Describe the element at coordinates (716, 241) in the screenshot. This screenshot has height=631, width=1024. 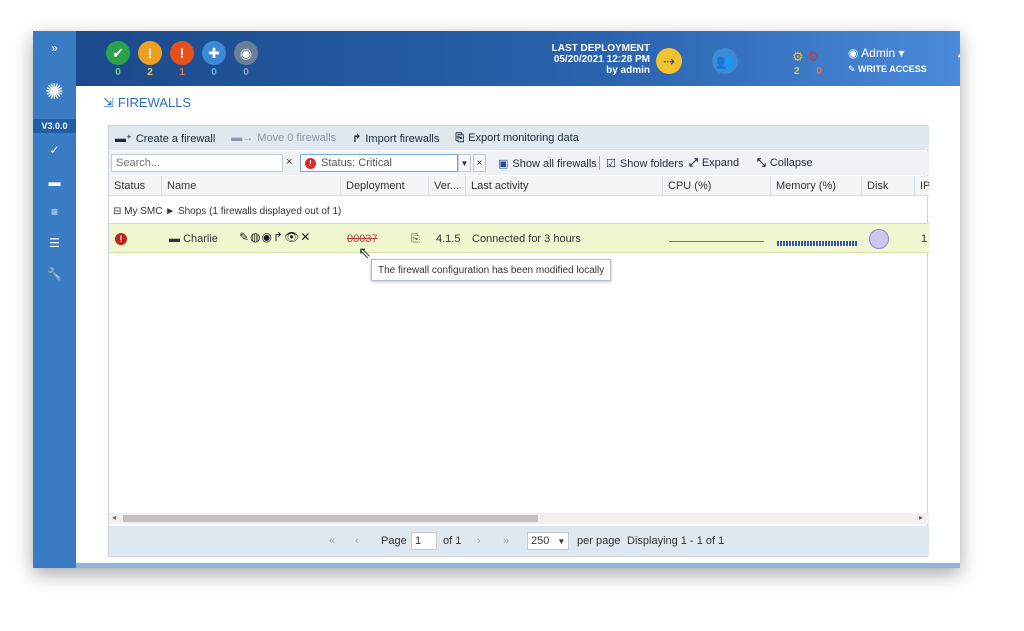
I see `cpu-sparkline` at that location.